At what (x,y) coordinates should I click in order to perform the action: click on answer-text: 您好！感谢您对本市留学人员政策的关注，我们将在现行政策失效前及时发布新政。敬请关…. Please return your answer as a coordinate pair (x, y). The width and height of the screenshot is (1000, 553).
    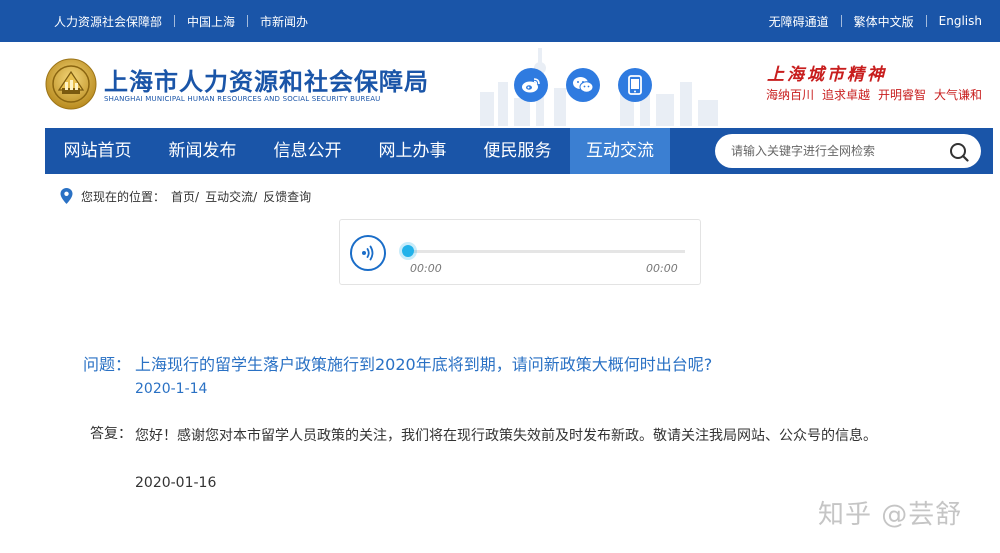
    Looking at the image, I should click on (506, 436).